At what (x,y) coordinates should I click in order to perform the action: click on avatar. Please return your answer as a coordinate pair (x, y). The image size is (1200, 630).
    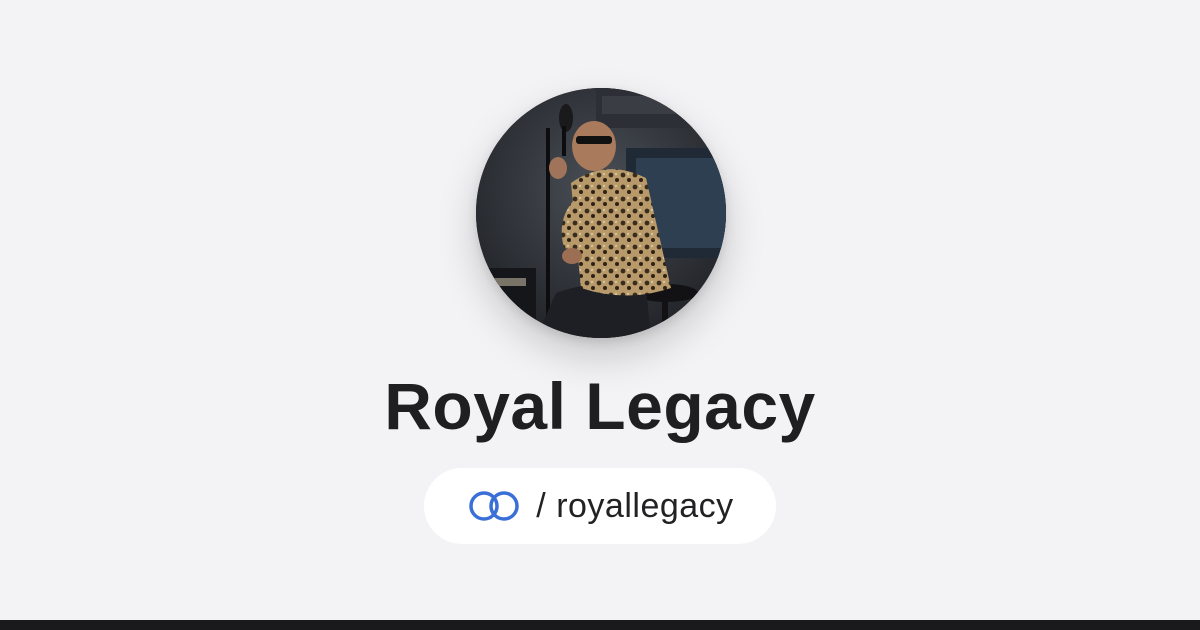
    Looking at the image, I should click on (601, 213).